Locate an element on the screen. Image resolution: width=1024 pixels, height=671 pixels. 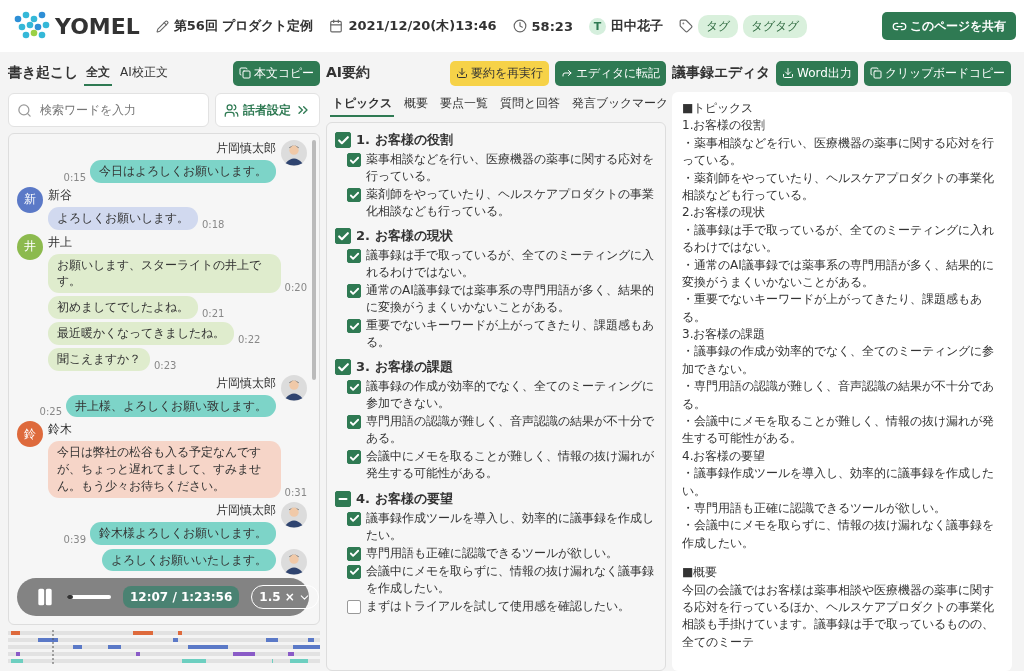
message-bubble: 聞こえますか？ is located at coordinates (99, 359).